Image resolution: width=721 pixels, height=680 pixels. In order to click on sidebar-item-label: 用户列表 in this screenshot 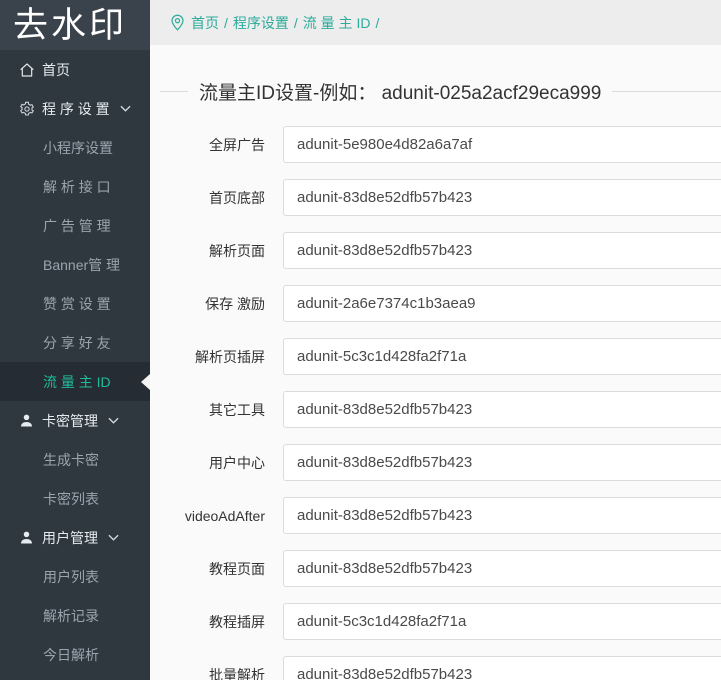, I will do `click(71, 576)`.